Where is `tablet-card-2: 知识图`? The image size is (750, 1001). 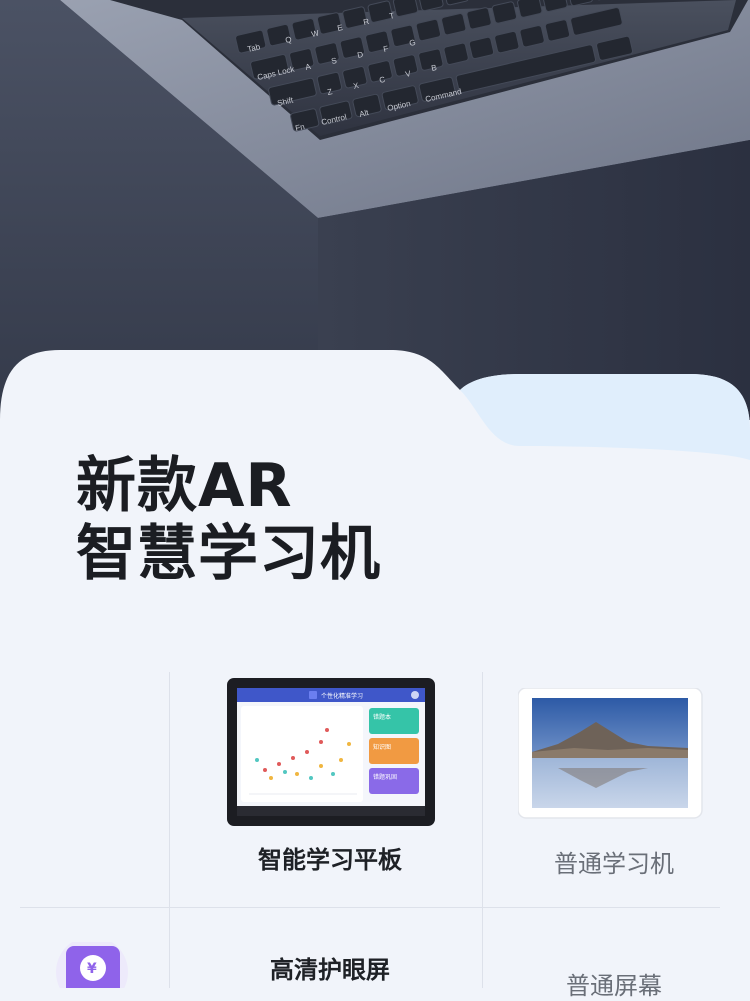 tablet-card-2: 知识图 is located at coordinates (382, 747).